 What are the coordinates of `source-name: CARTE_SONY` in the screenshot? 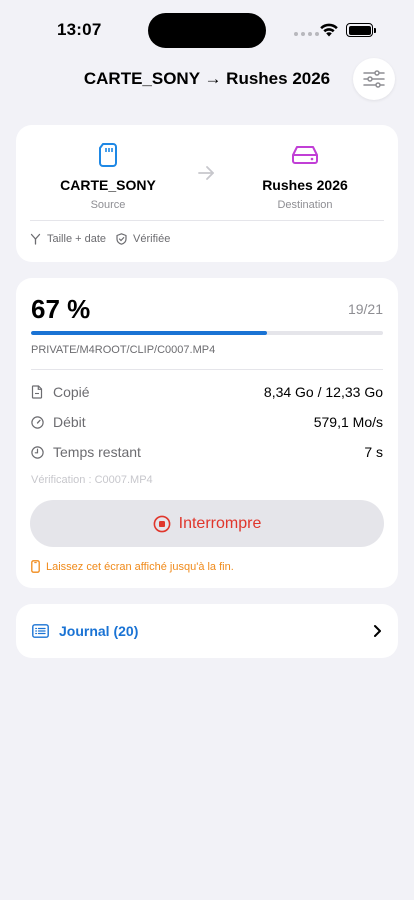 It's located at (108, 185).